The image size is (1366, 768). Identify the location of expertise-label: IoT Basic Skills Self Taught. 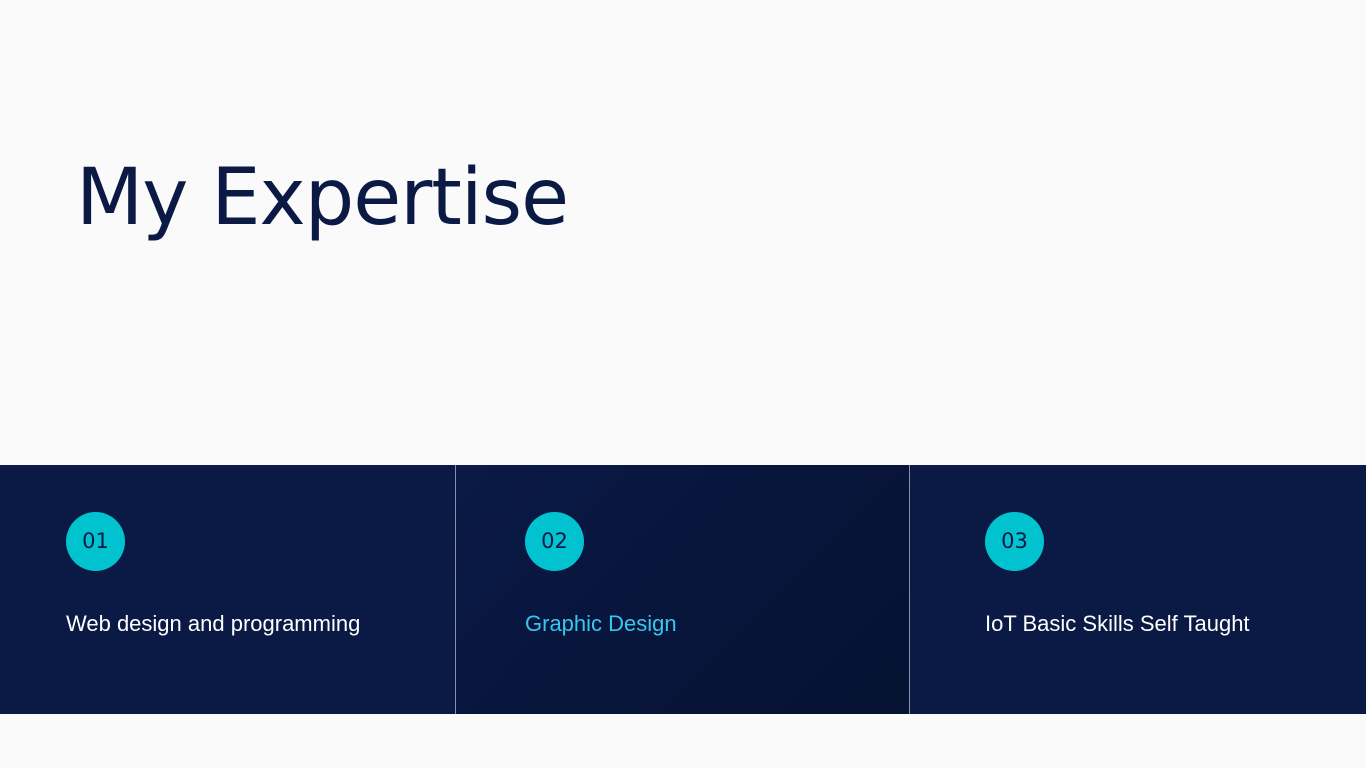
(1117, 623).